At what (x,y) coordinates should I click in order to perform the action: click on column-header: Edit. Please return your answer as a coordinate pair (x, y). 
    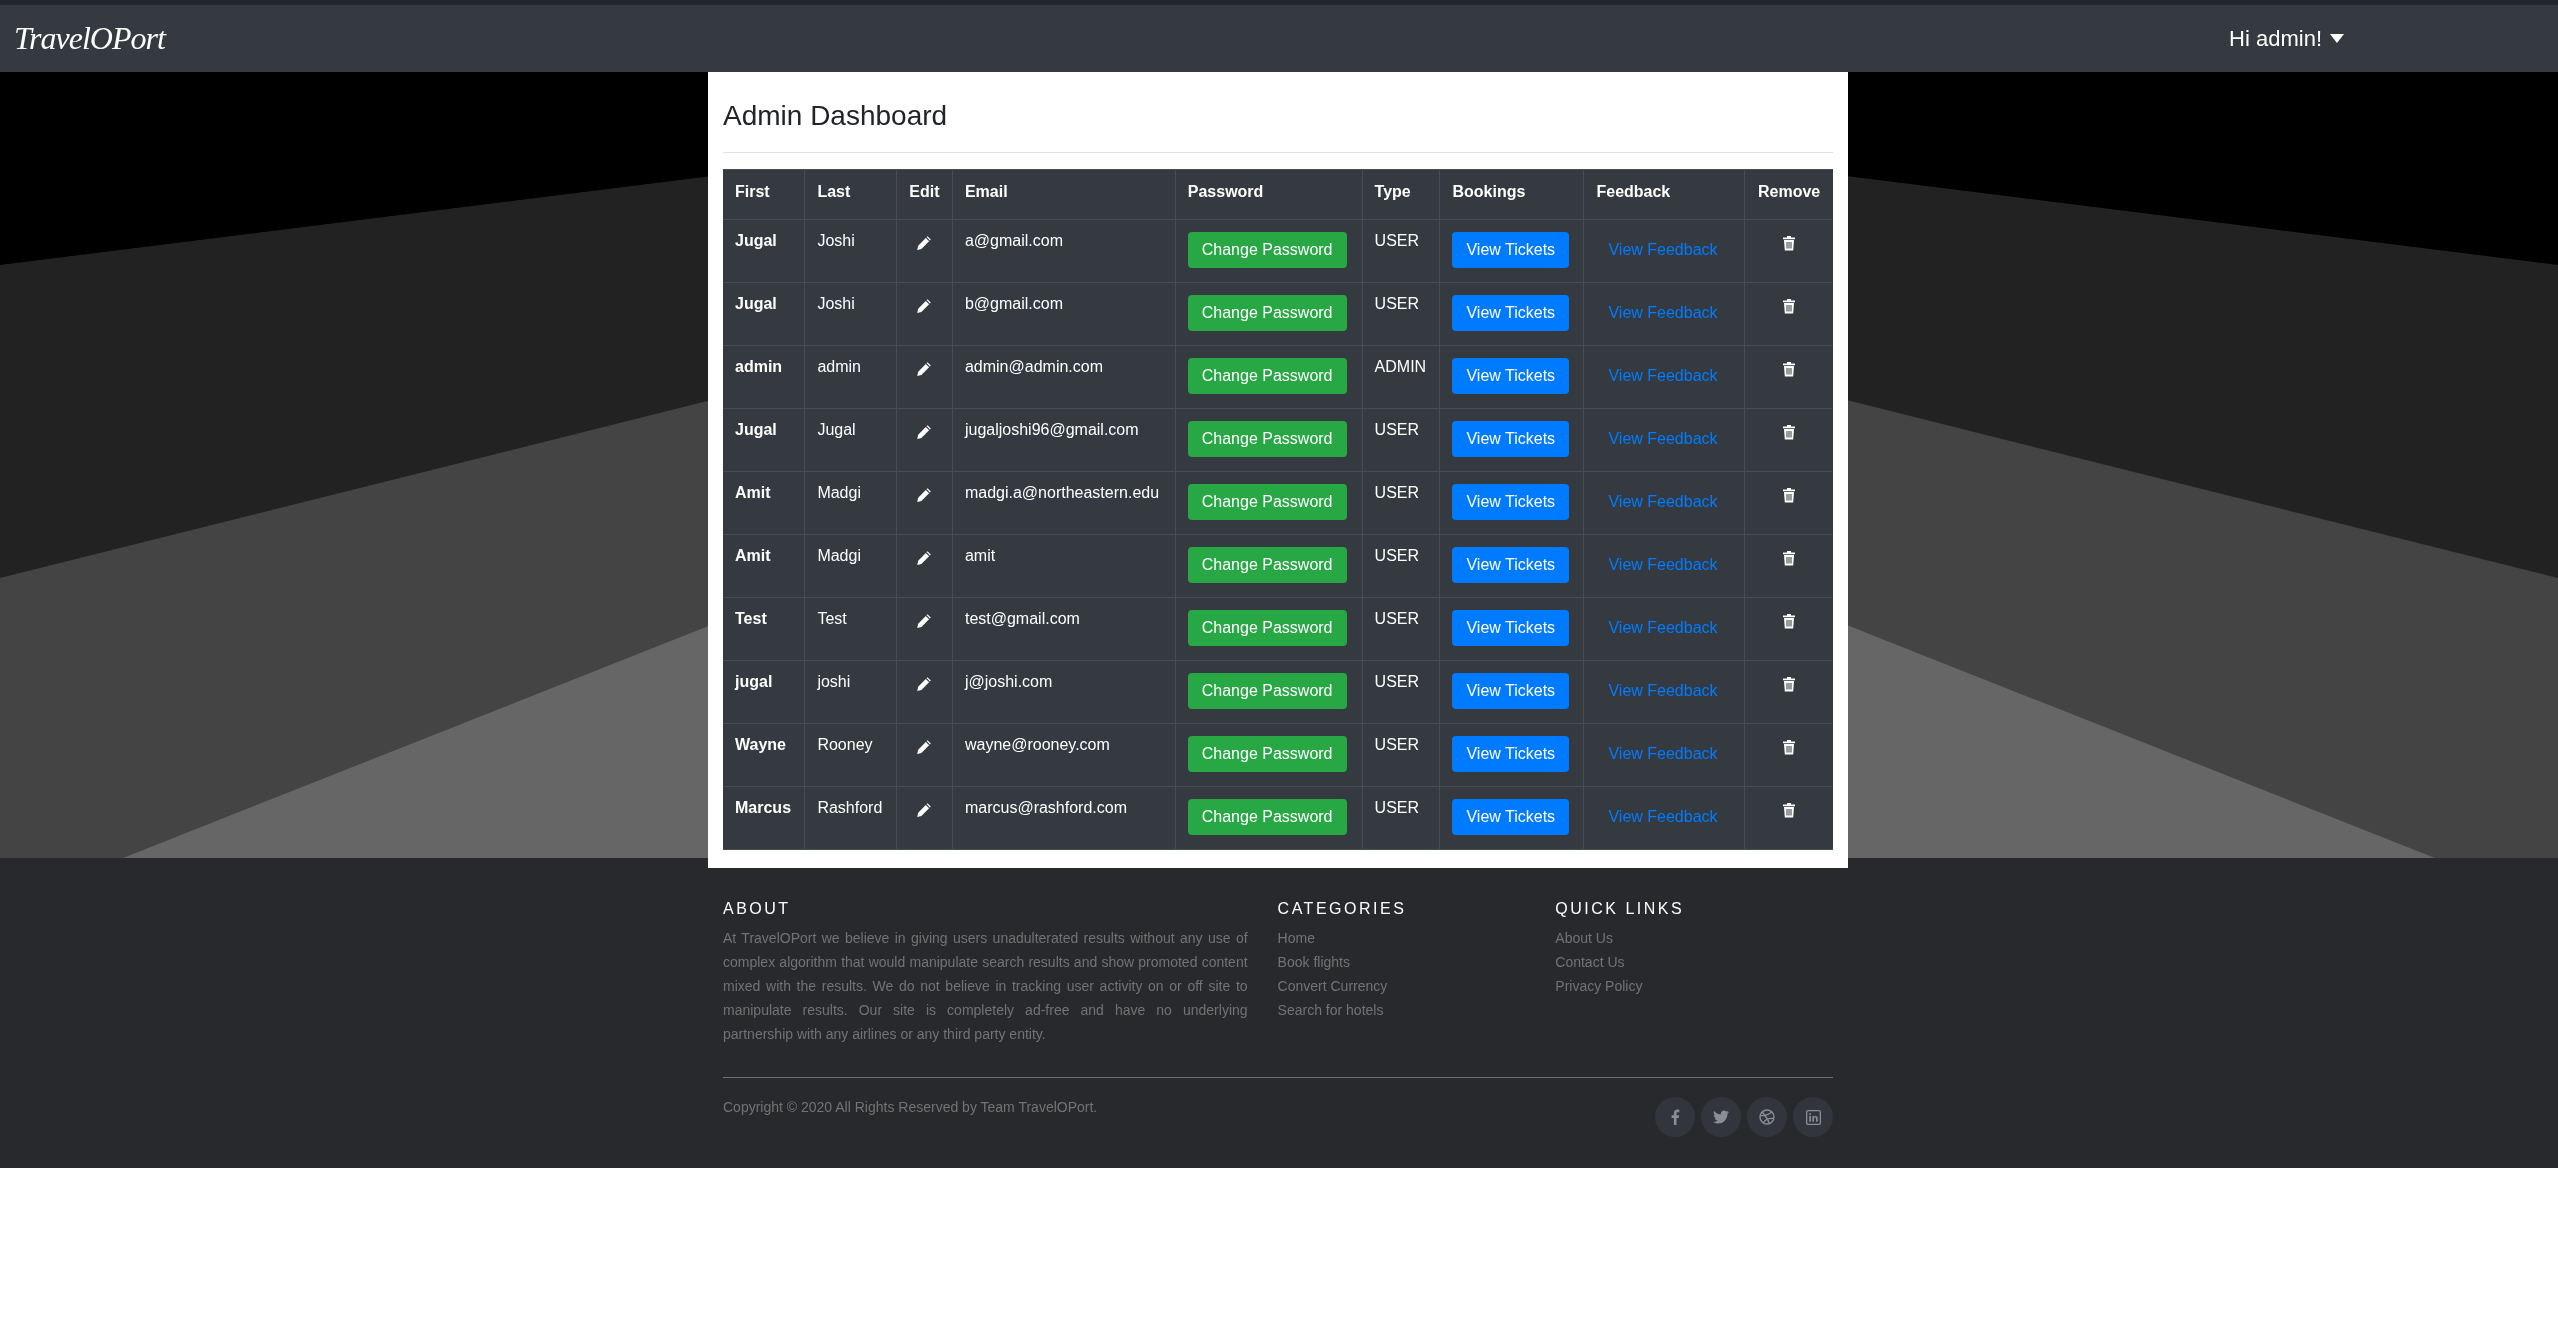
    Looking at the image, I should click on (924, 194).